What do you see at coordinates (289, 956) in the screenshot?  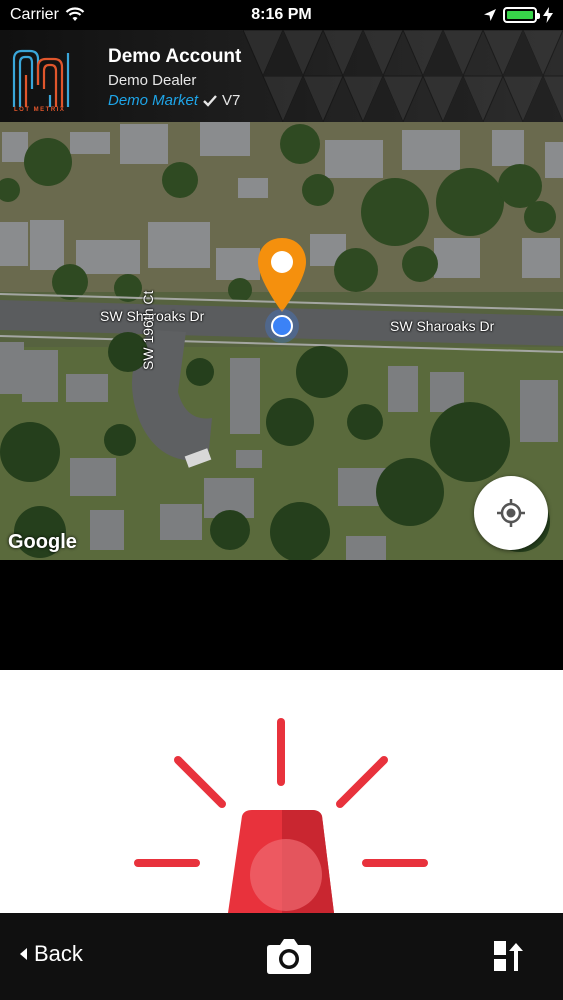 I see `camera-icon` at bounding box center [289, 956].